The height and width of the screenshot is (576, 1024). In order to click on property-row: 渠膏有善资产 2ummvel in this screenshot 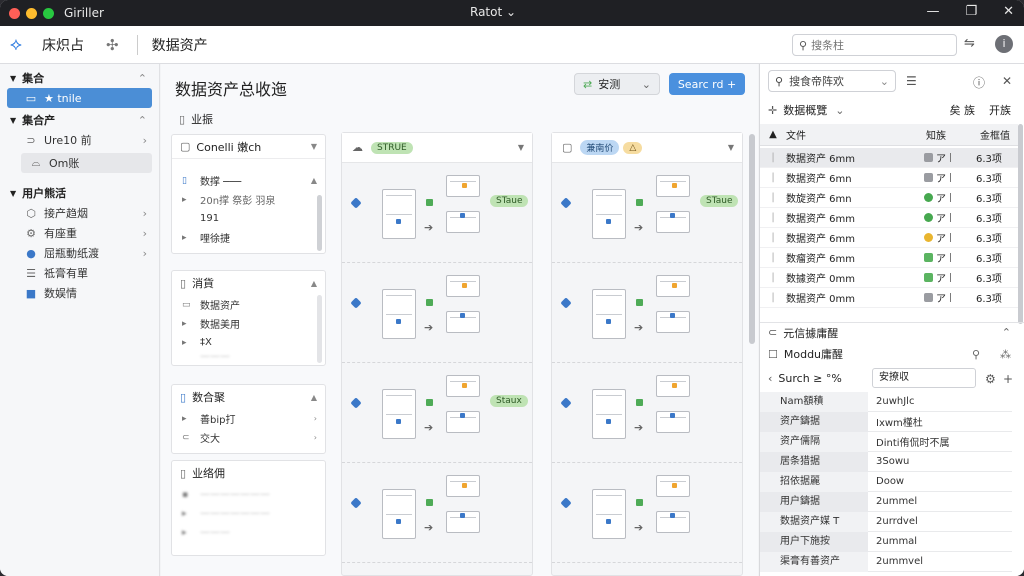, I will do `click(886, 561)`.